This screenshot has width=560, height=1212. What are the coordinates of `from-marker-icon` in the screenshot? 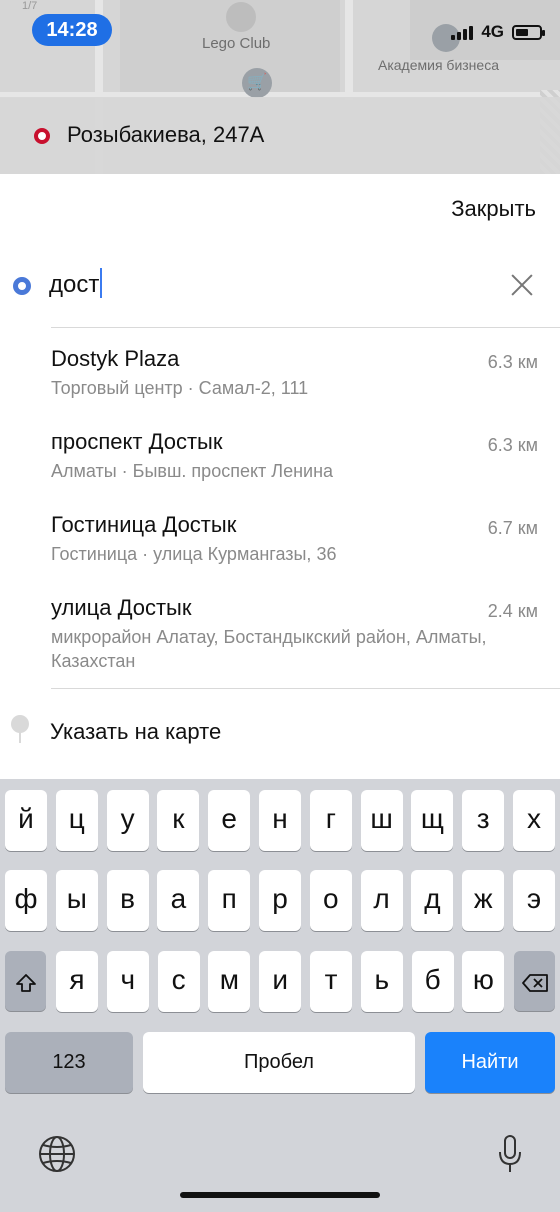 It's located at (42, 136).